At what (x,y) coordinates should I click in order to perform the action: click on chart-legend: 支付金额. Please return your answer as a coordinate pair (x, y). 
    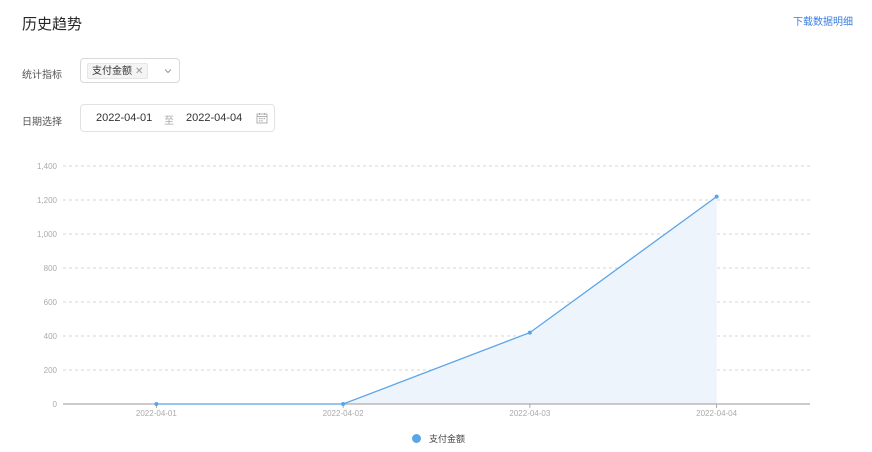
    Looking at the image, I should click on (438, 438).